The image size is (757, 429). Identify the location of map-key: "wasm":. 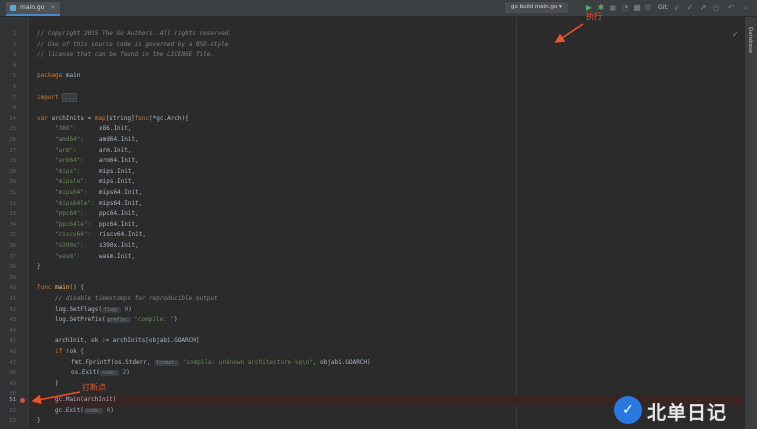
(68, 256).